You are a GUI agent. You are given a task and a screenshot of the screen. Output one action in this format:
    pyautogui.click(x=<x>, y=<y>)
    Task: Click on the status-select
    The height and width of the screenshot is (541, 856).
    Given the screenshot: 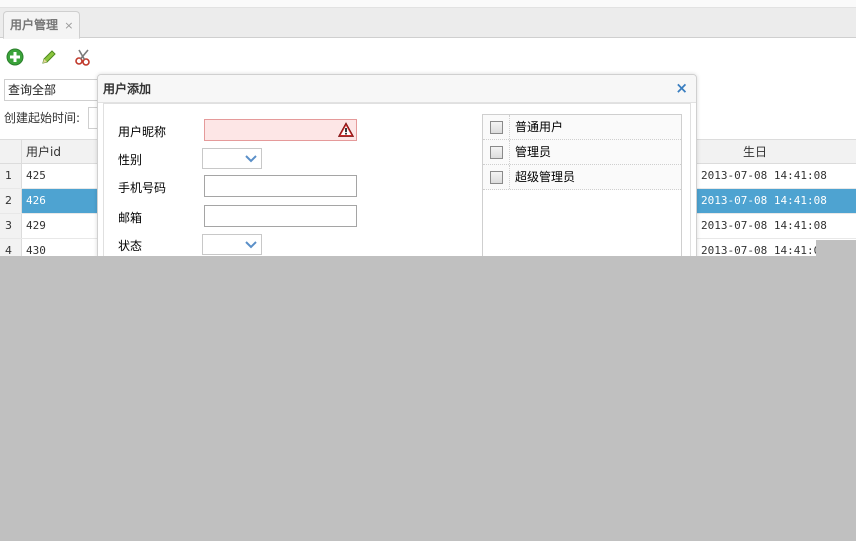 What is the action you would take?
    pyautogui.click(x=232, y=244)
    